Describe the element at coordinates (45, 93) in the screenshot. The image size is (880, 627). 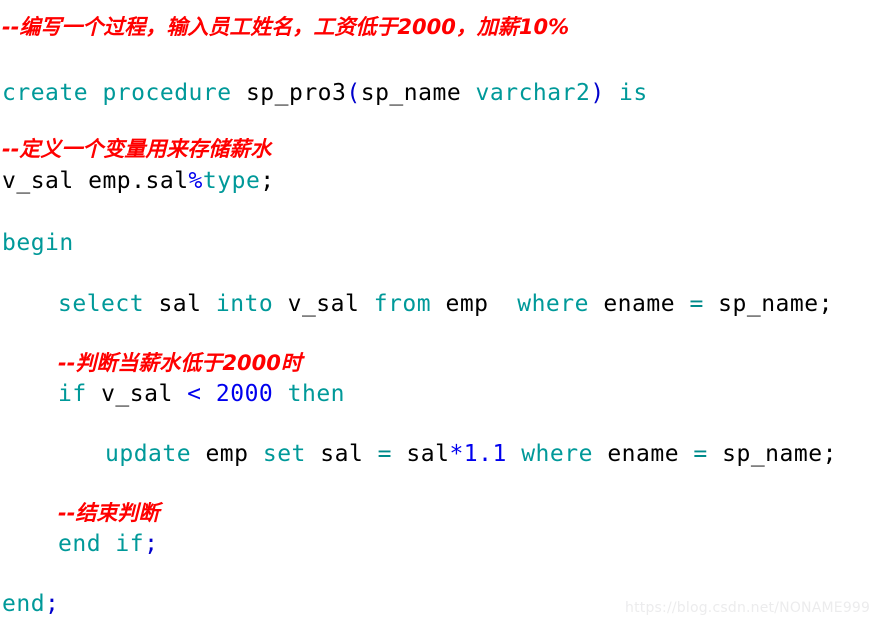
I see `code-token: create` at that location.